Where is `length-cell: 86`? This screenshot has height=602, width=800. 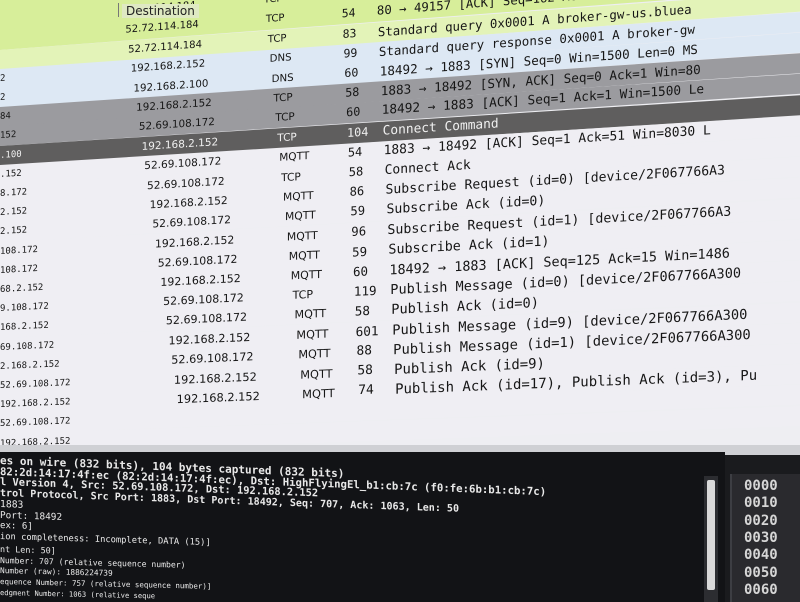 length-cell: 86 is located at coordinates (357, 192).